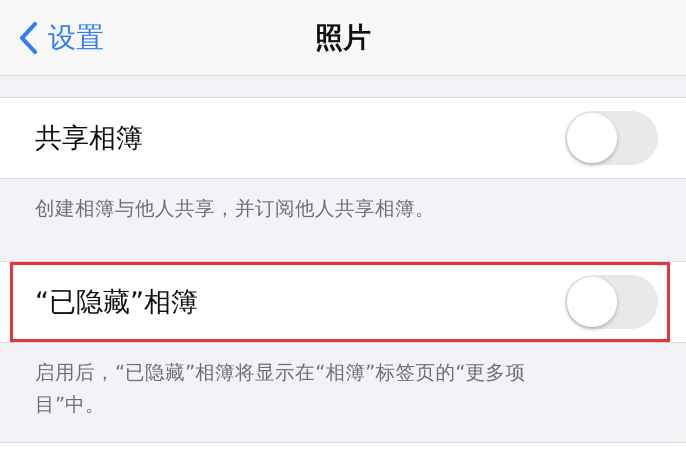  I want to click on row-label: “已隐藏”相簿, so click(116, 303).